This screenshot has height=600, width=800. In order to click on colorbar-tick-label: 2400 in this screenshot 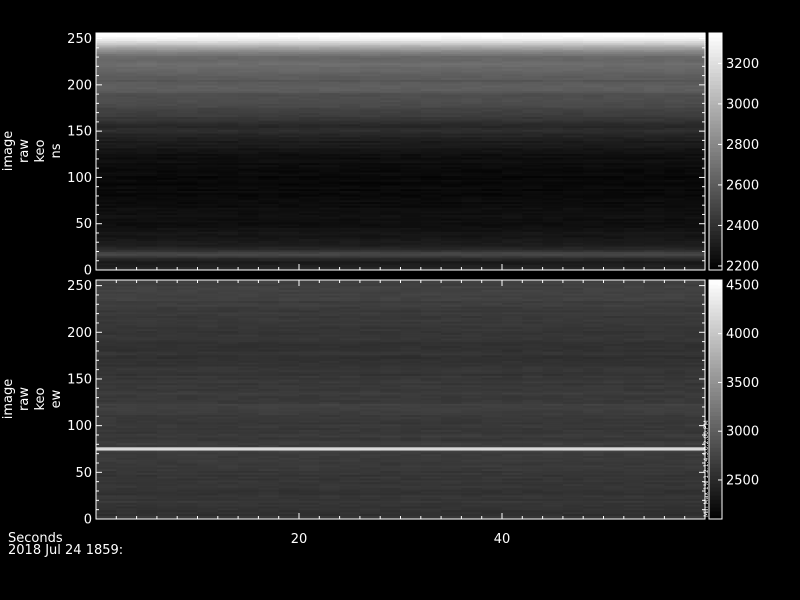, I will do `click(742, 226)`.